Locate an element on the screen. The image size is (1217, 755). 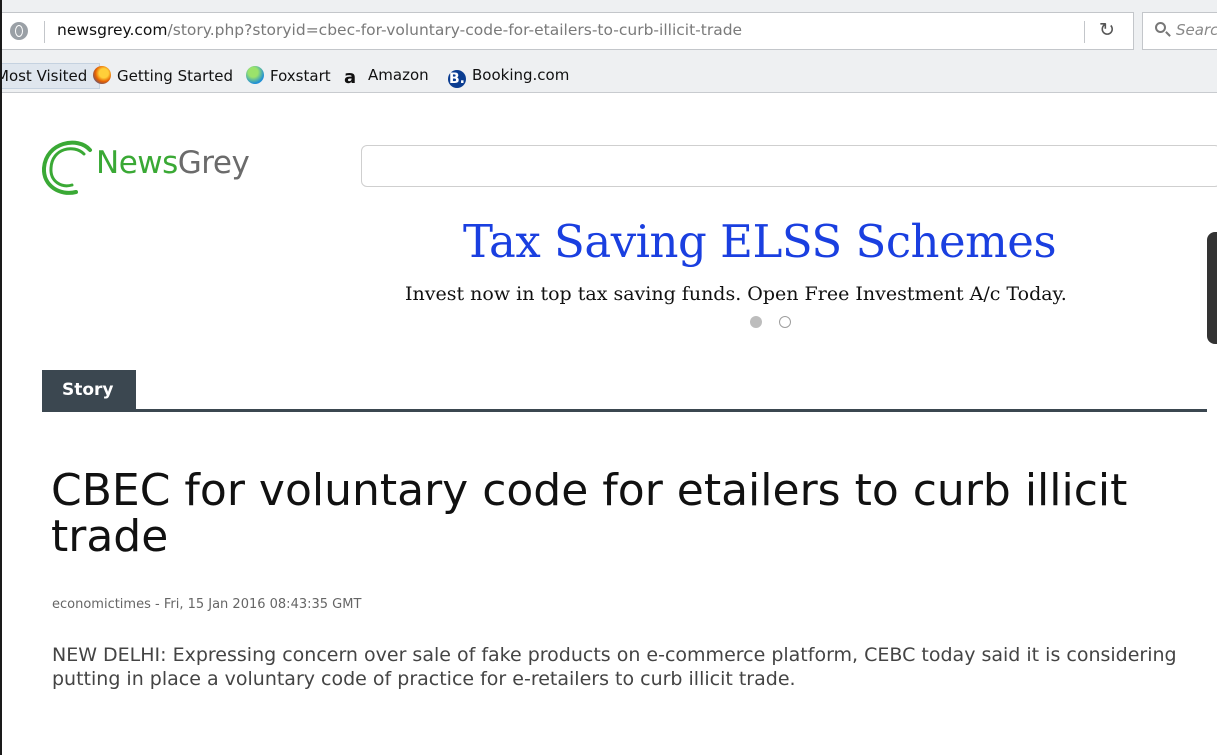
firefox-icon is located at coordinates (102, 75).